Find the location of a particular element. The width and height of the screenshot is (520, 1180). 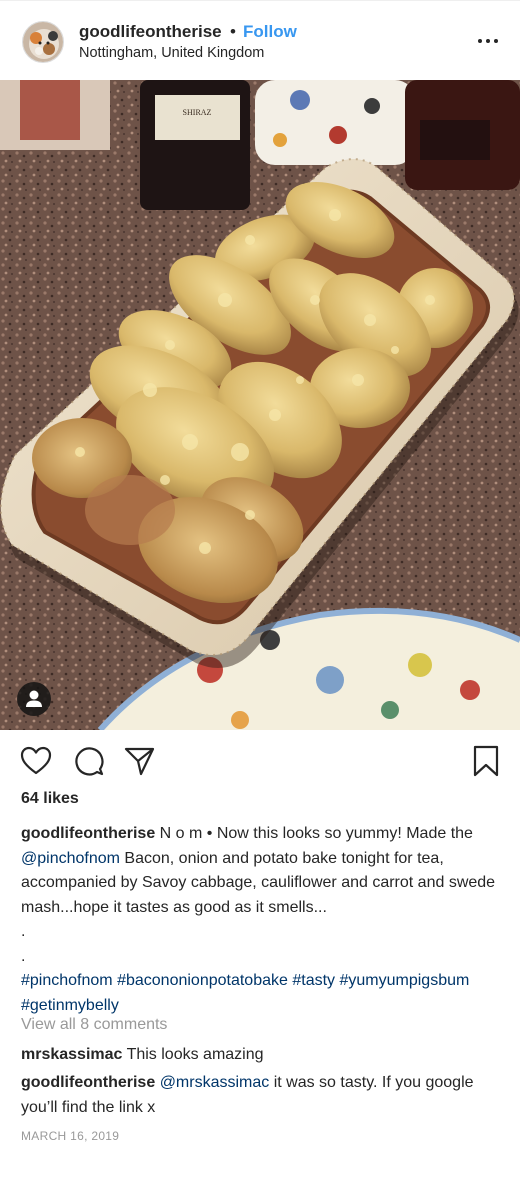

user-tag-button is located at coordinates (34, 699).